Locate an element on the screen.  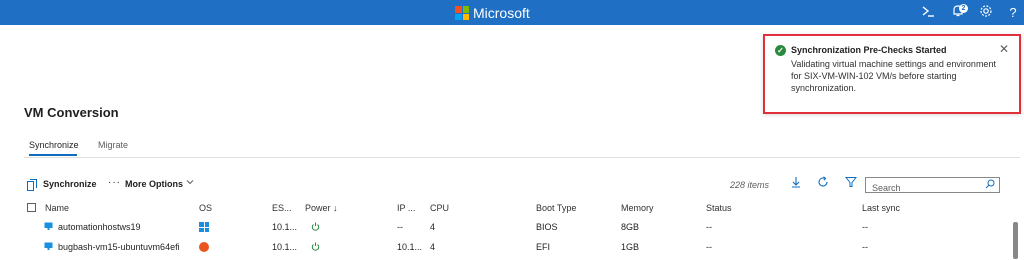
toast-title: Synchronization Pre-Checks Started is located at coordinates (869, 50).